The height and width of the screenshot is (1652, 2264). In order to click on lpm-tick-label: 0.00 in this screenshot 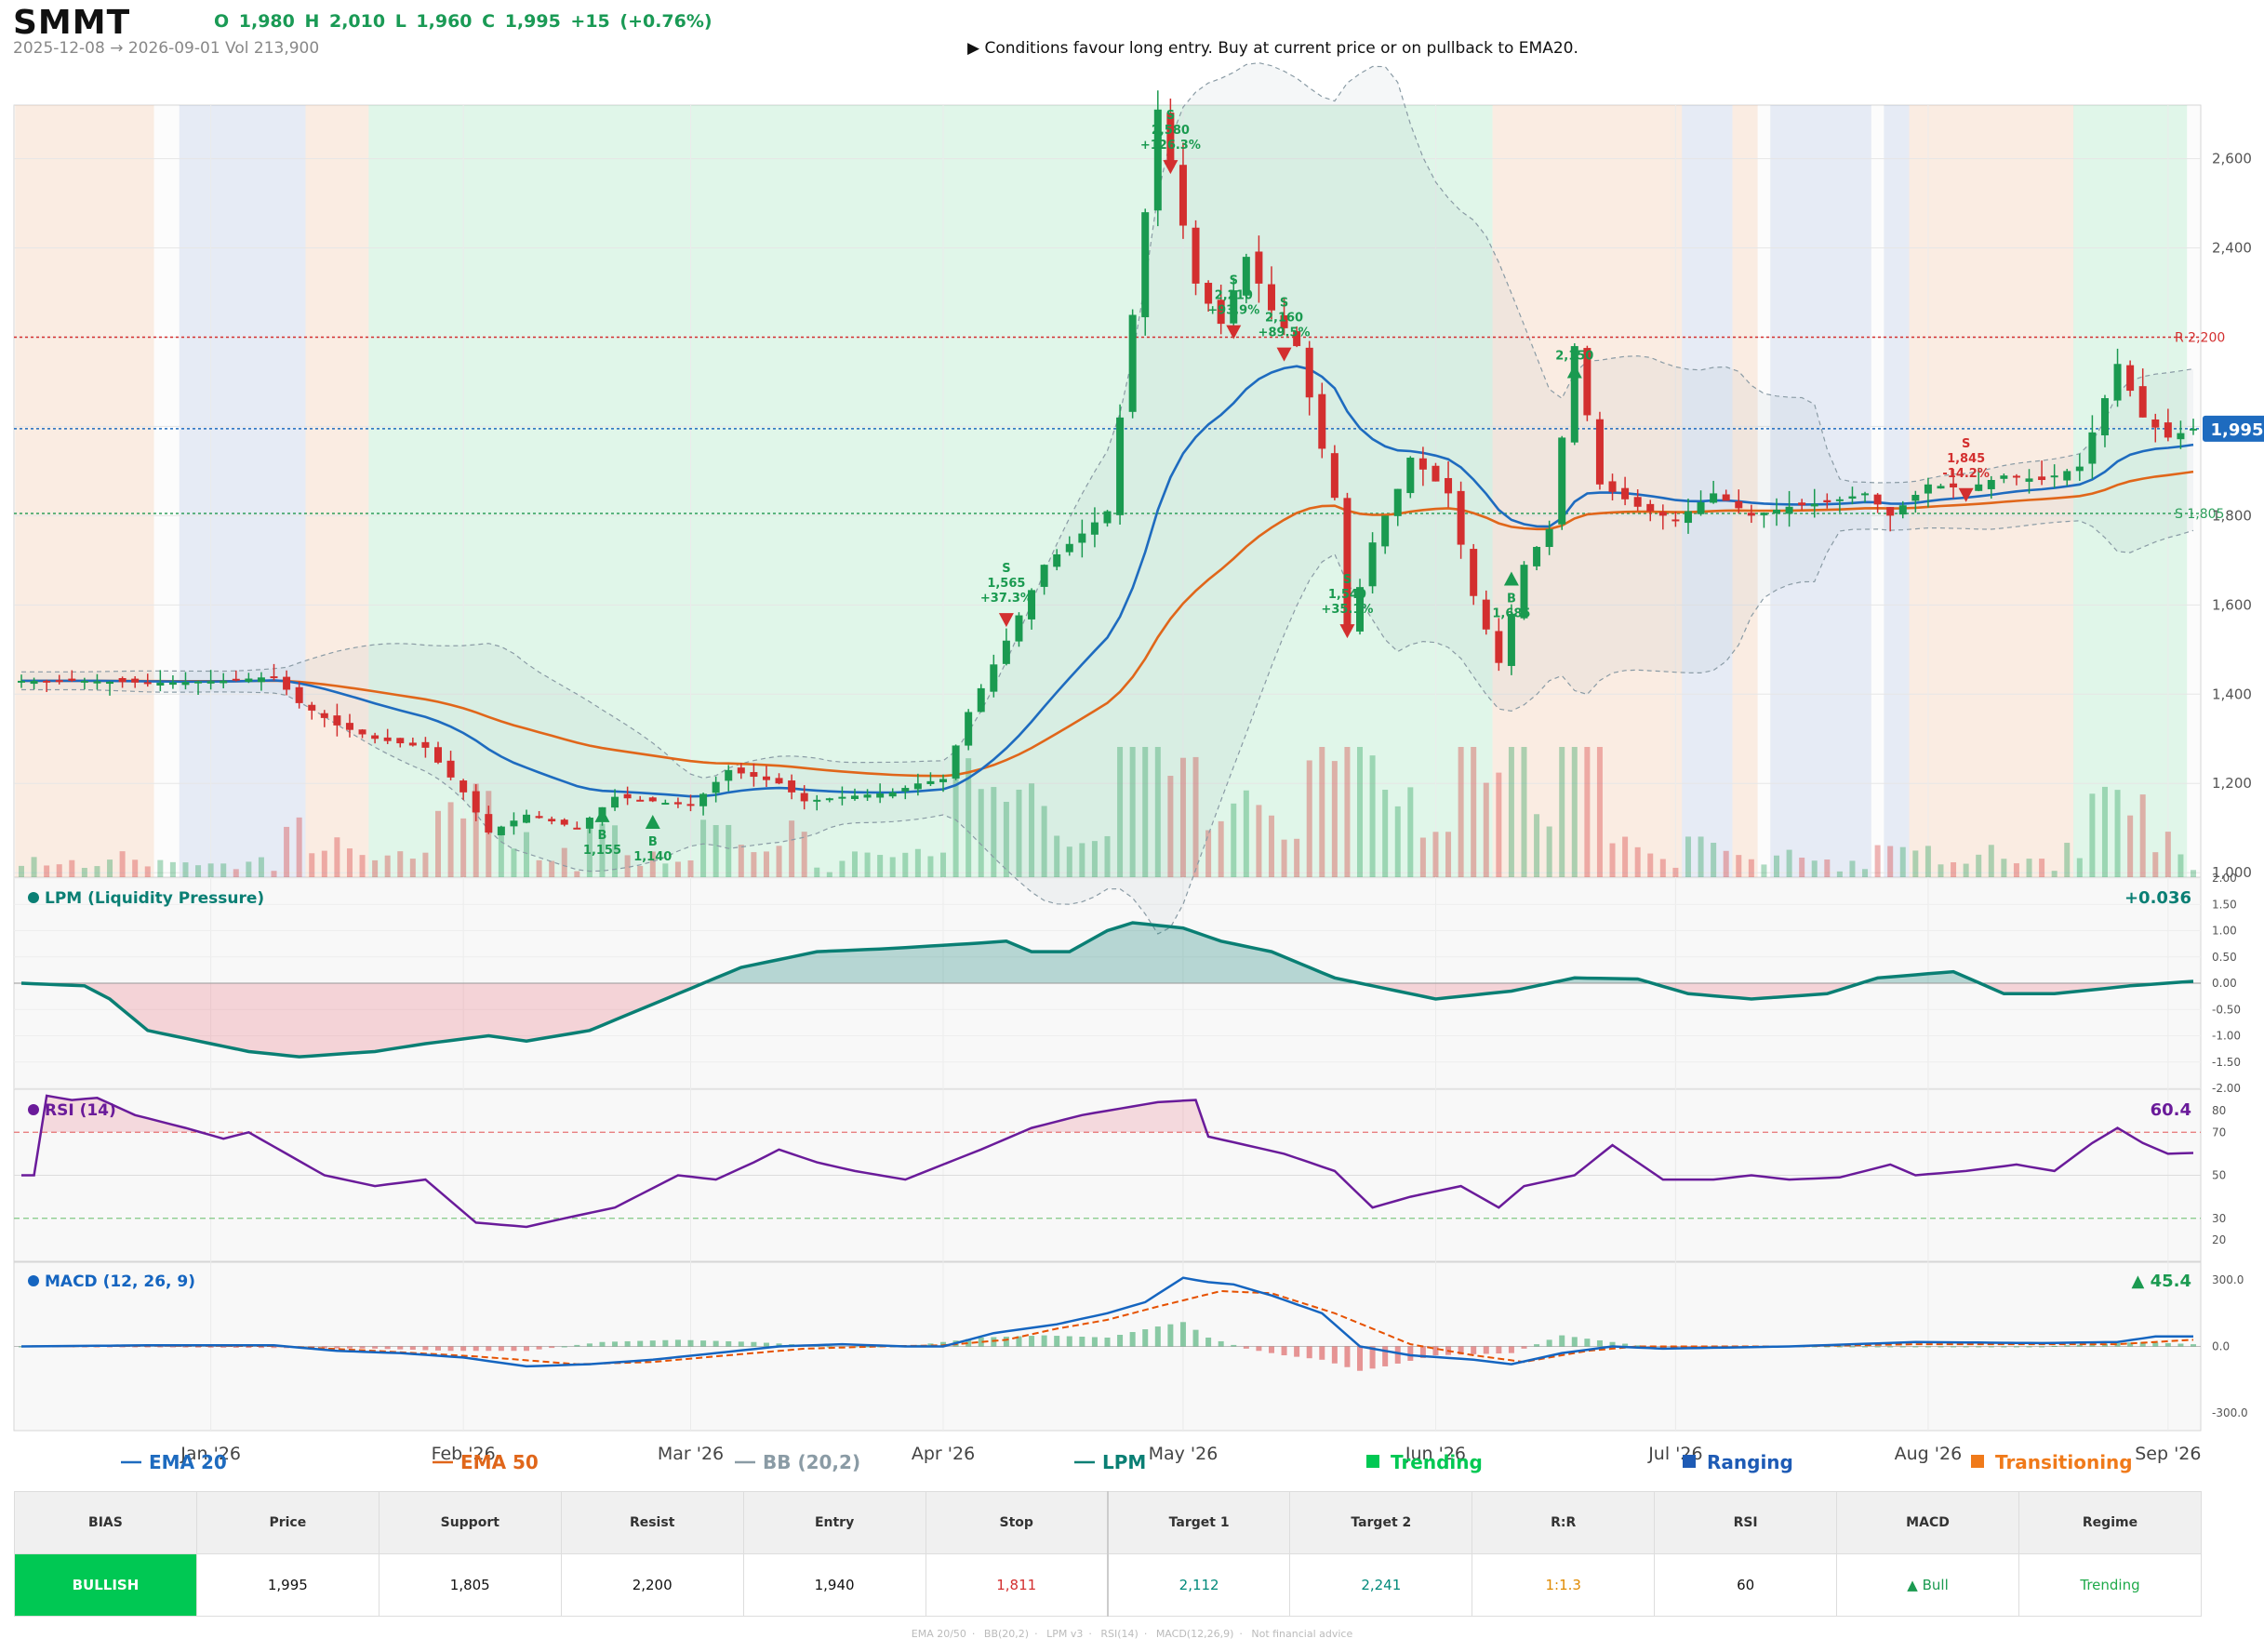, I will do `click(2224, 983)`.